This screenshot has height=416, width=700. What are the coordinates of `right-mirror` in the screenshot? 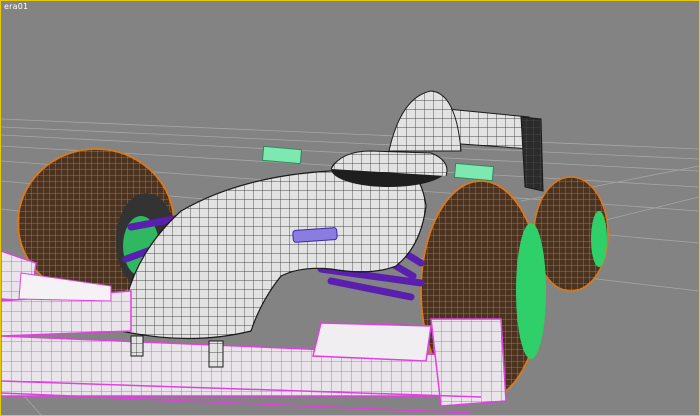 It's located at (474, 172).